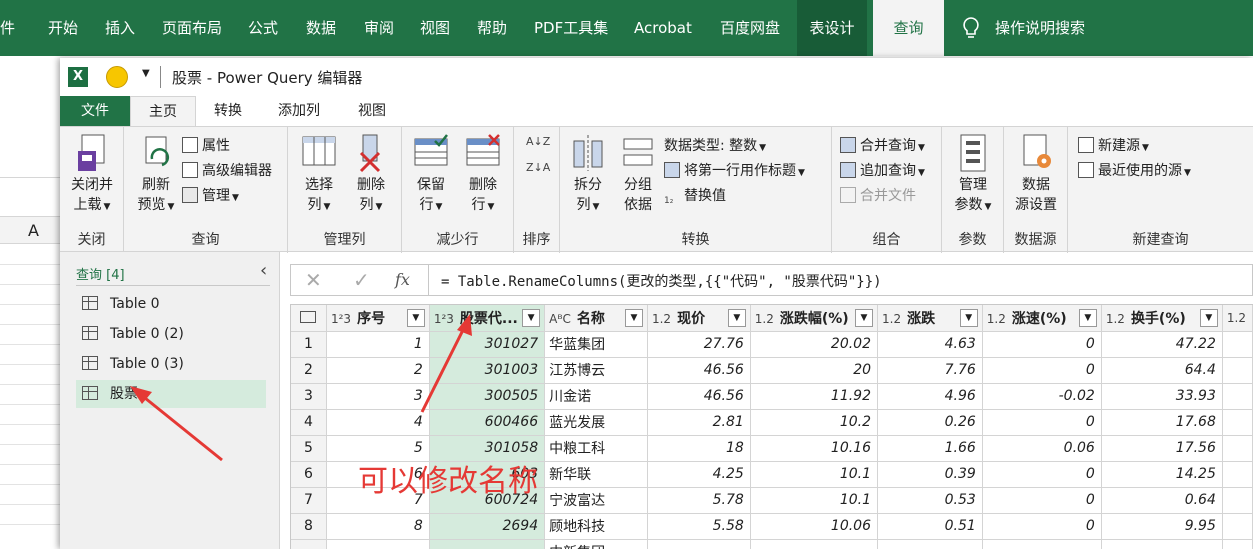 The image size is (1253, 549). Describe the element at coordinates (301, 388) in the screenshot. I see `annotation-arrows` at that location.